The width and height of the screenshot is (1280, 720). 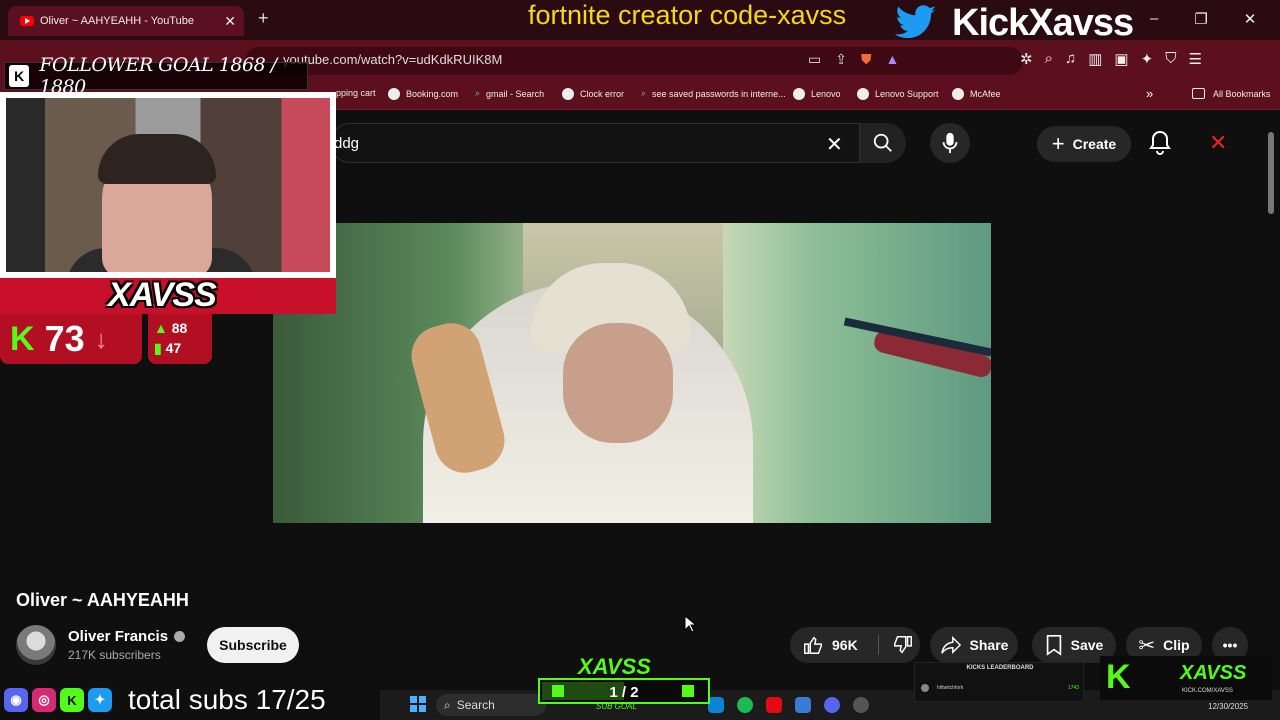 I want to click on twitter-icon, so click(x=915, y=22).